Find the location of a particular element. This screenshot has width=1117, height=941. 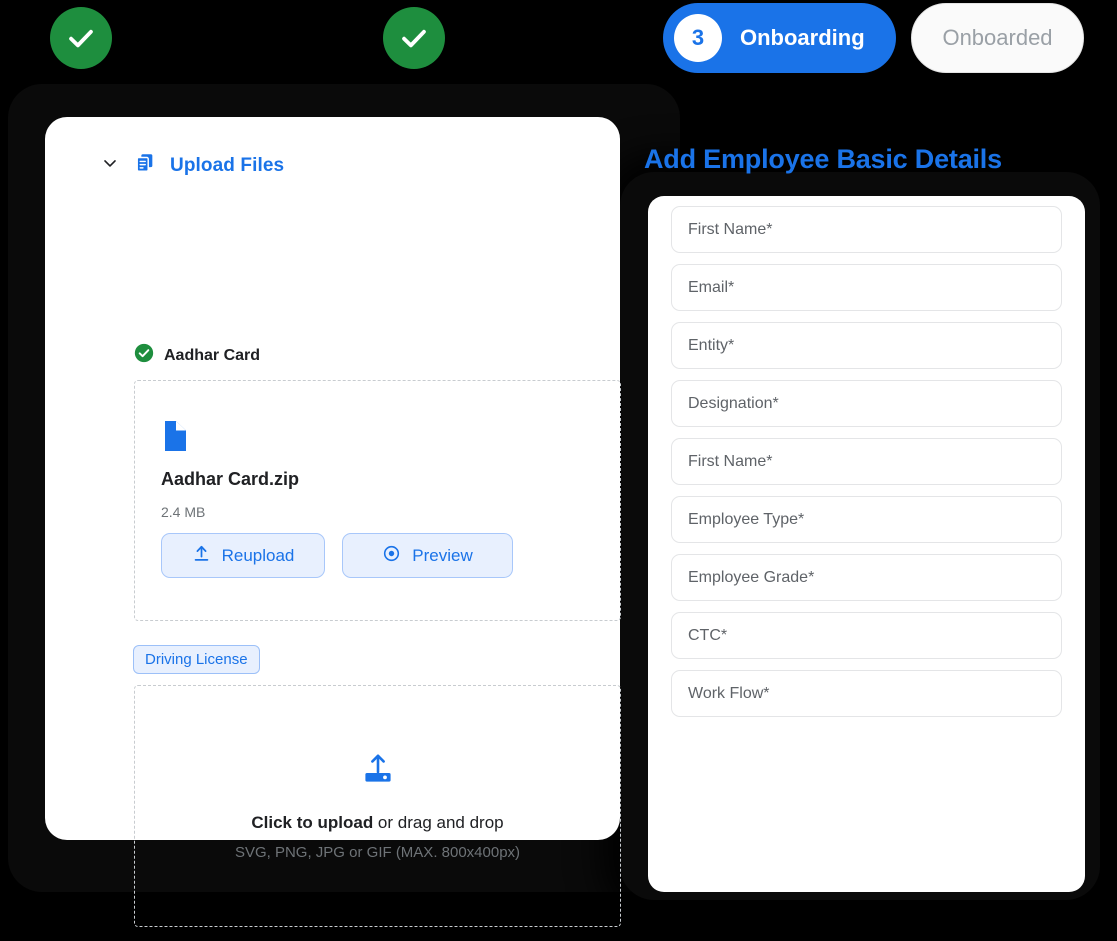

field-ctc: CTC* is located at coordinates (866, 635).